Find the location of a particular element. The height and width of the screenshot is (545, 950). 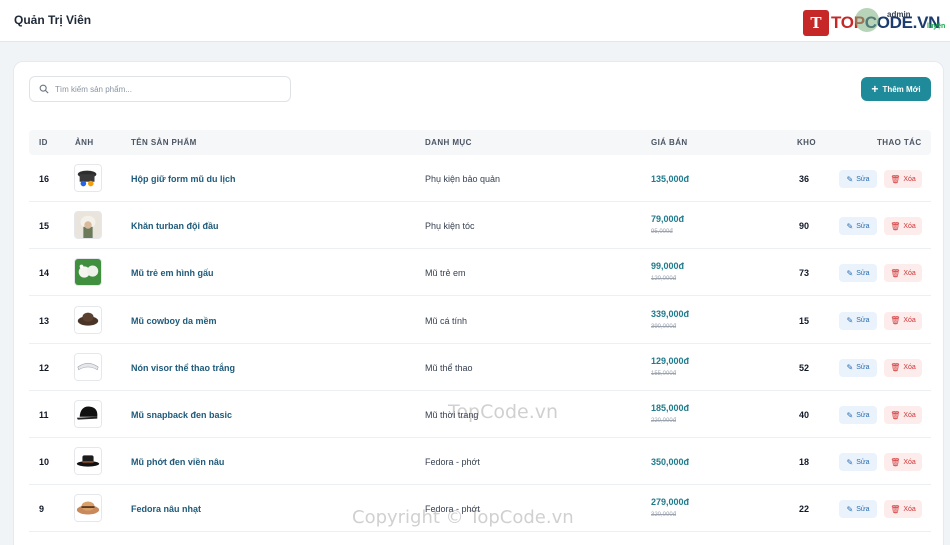

col-actions: THAO TÁC is located at coordinates (899, 142).